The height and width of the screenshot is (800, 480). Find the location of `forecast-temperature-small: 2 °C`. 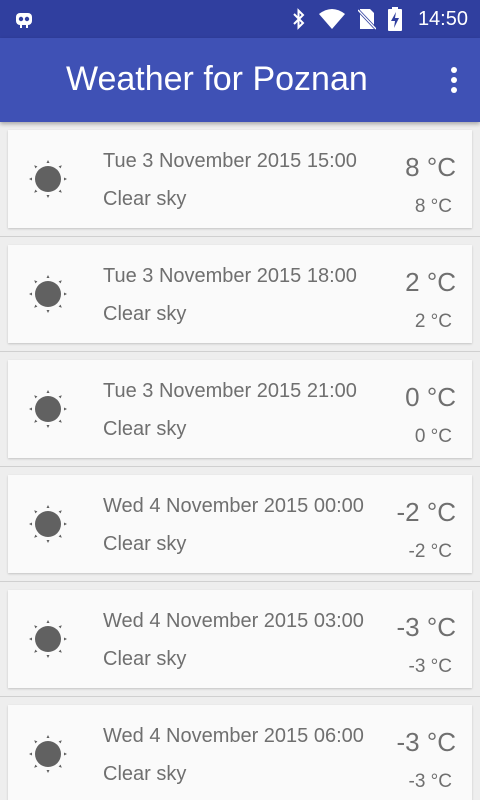

forecast-temperature-small: 2 °C is located at coordinates (433, 321).